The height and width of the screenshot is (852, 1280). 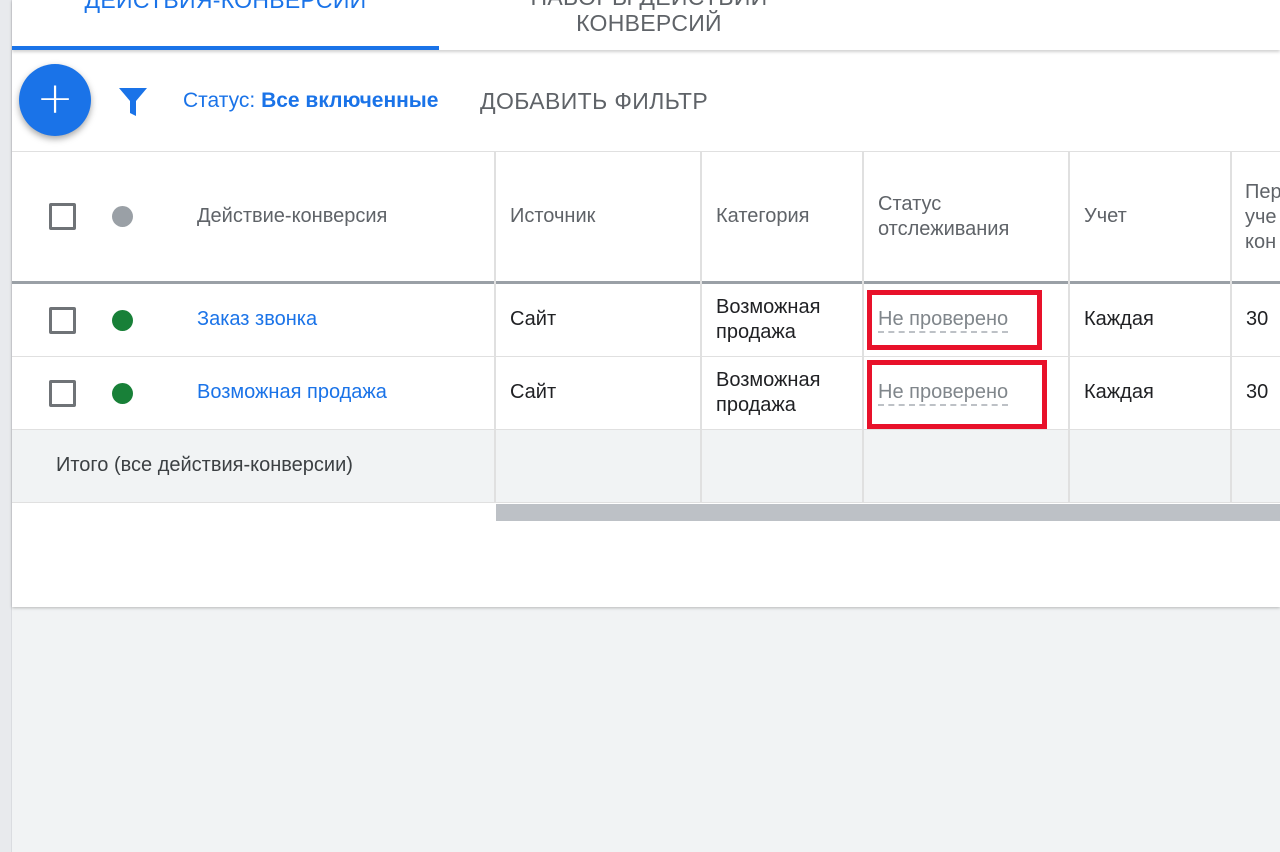 I want to click on header-category: Категория, so click(x=763, y=216).